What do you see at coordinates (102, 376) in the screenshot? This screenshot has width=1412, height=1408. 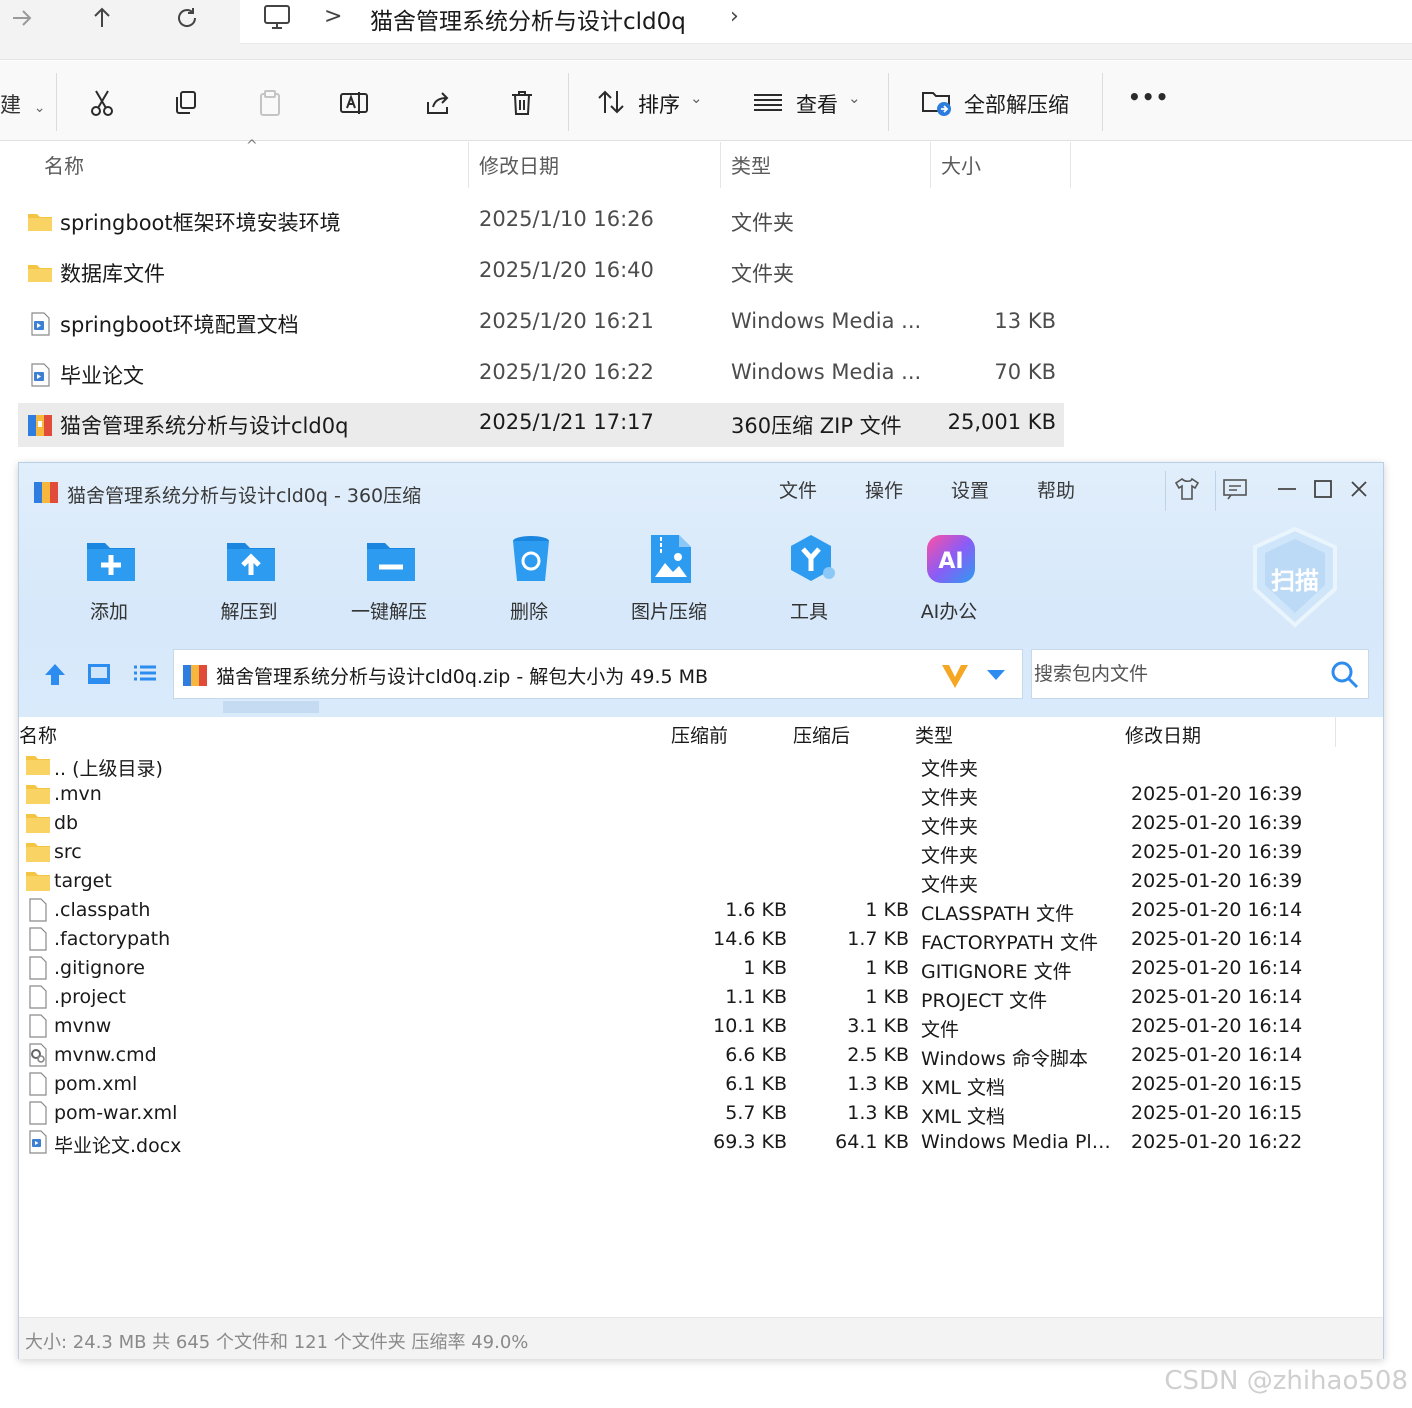 I see `file-name: 毕业论文` at bounding box center [102, 376].